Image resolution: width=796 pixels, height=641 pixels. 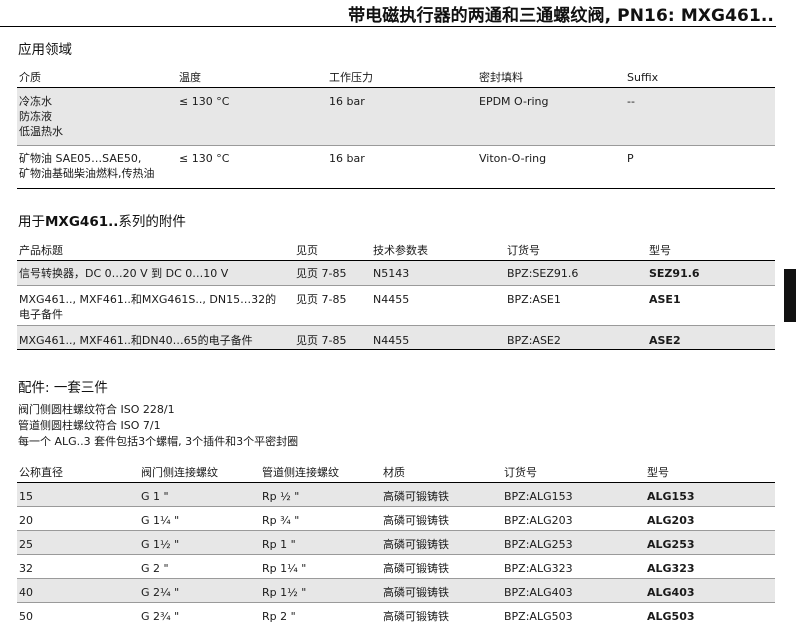 I want to click on dn-cell: 50, so click(x=26, y=616).